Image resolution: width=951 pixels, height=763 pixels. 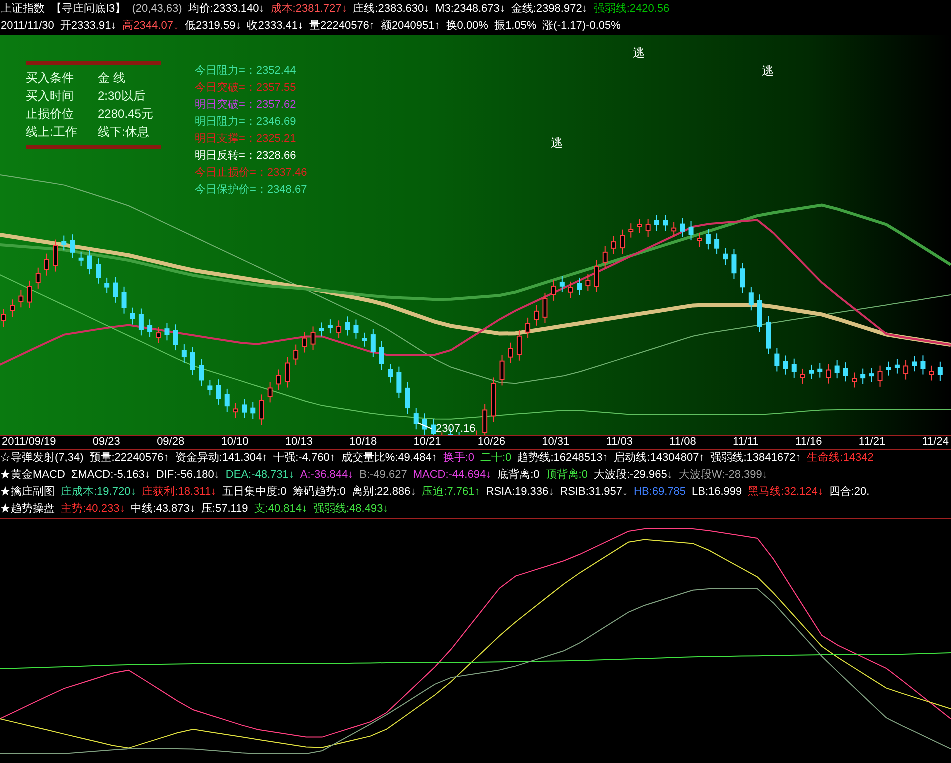 What do you see at coordinates (849, 492) in the screenshot?
I see `quote-field: 四合:20.` at bounding box center [849, 492].